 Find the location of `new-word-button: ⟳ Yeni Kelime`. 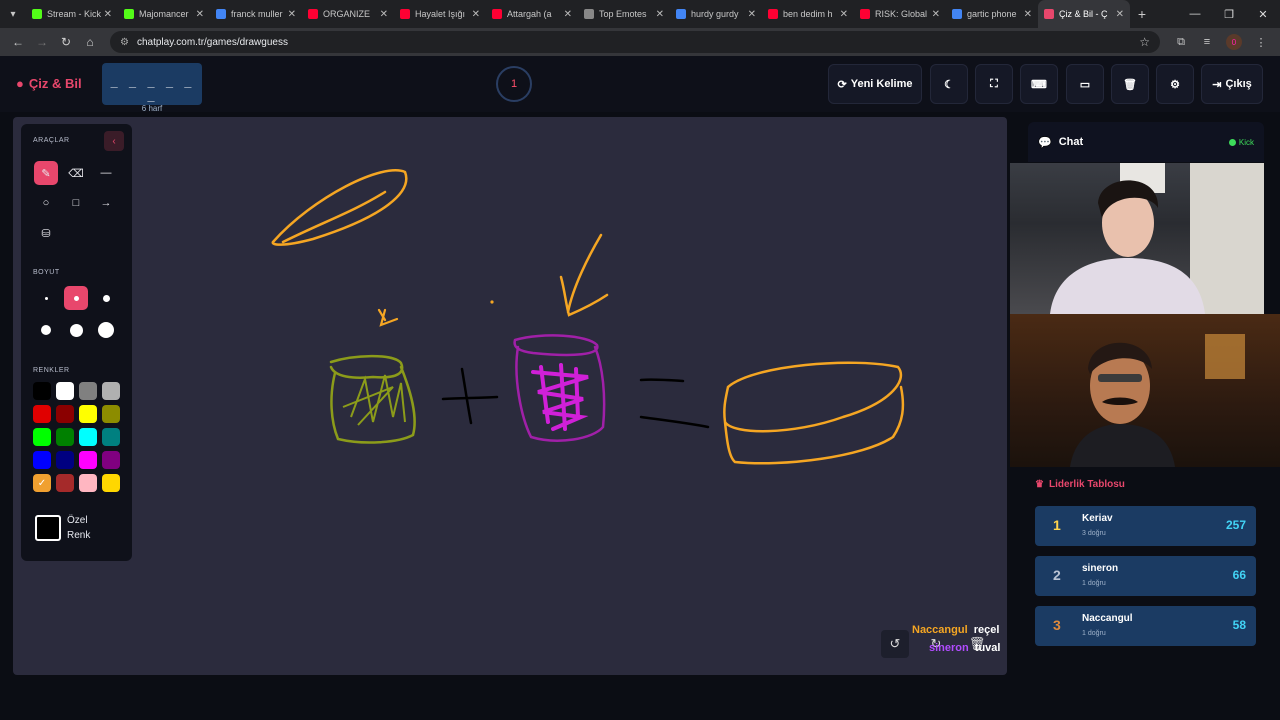

new-word-button: ⟳ Yeni Kelime is located at coordinates (875, 84).